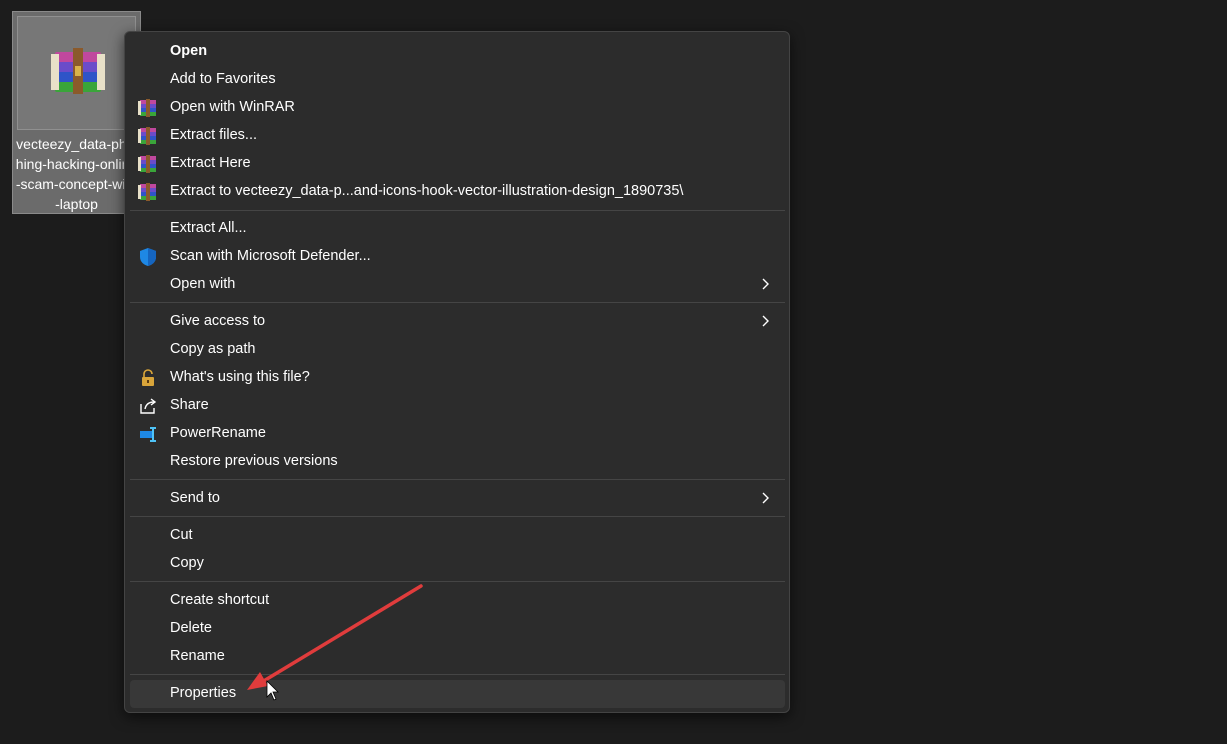 Image resolution: width=1227 pixels, height=744 pixels. What do you see at coordinates (195, 498) in the screenshot?
I see `menu-item-label: Send to` at bounding box center [195, 498].